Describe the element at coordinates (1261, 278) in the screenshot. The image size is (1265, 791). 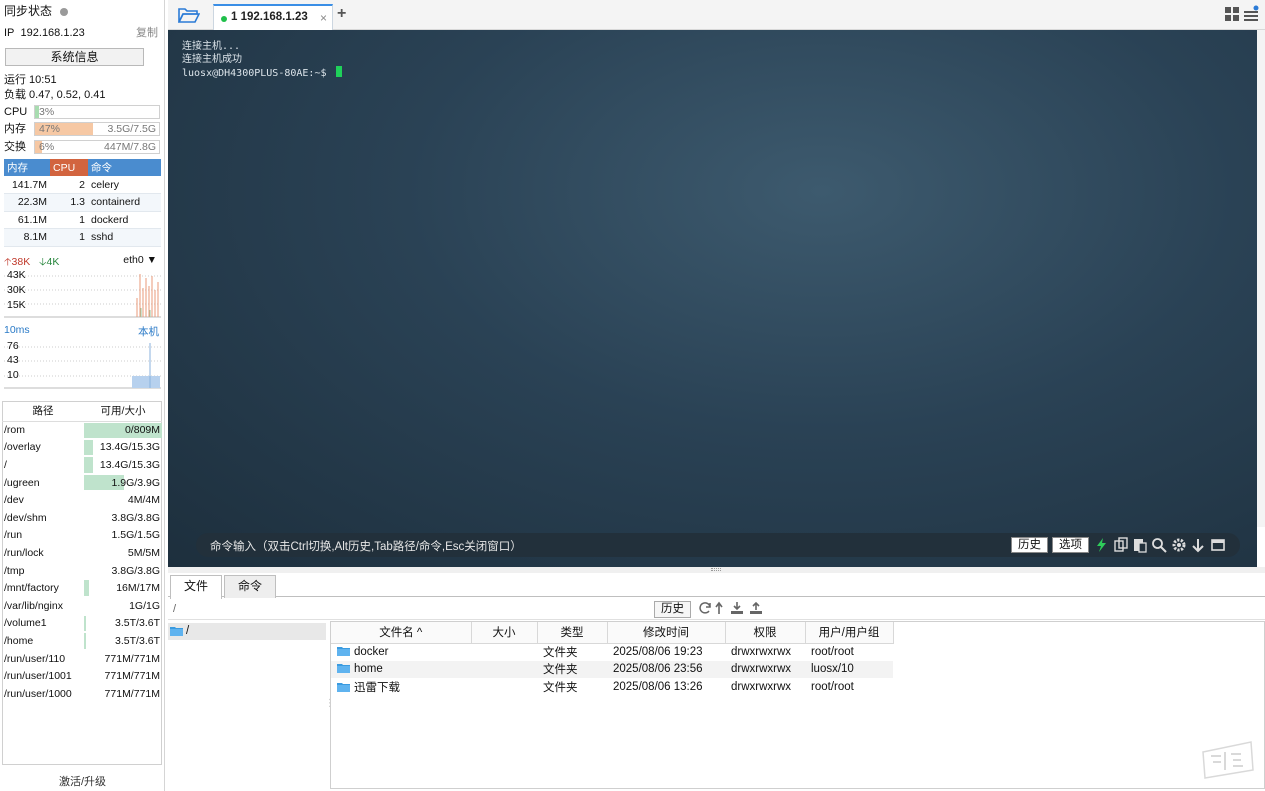
I see `terminal-scrollbar` at that location.